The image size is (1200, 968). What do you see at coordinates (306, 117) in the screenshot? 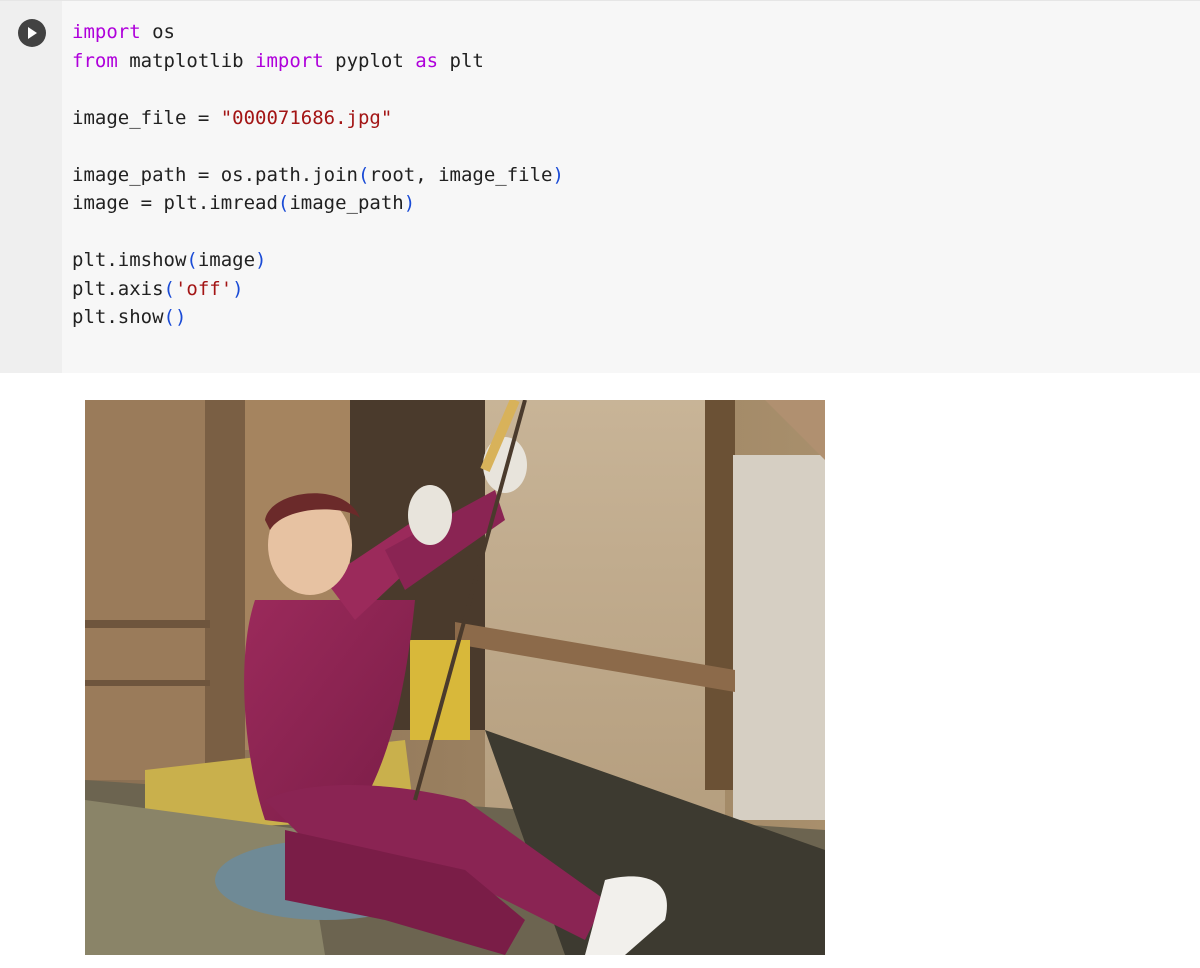
I see `code-string: "000071686.jpg"` at bounding box center [306, 117].